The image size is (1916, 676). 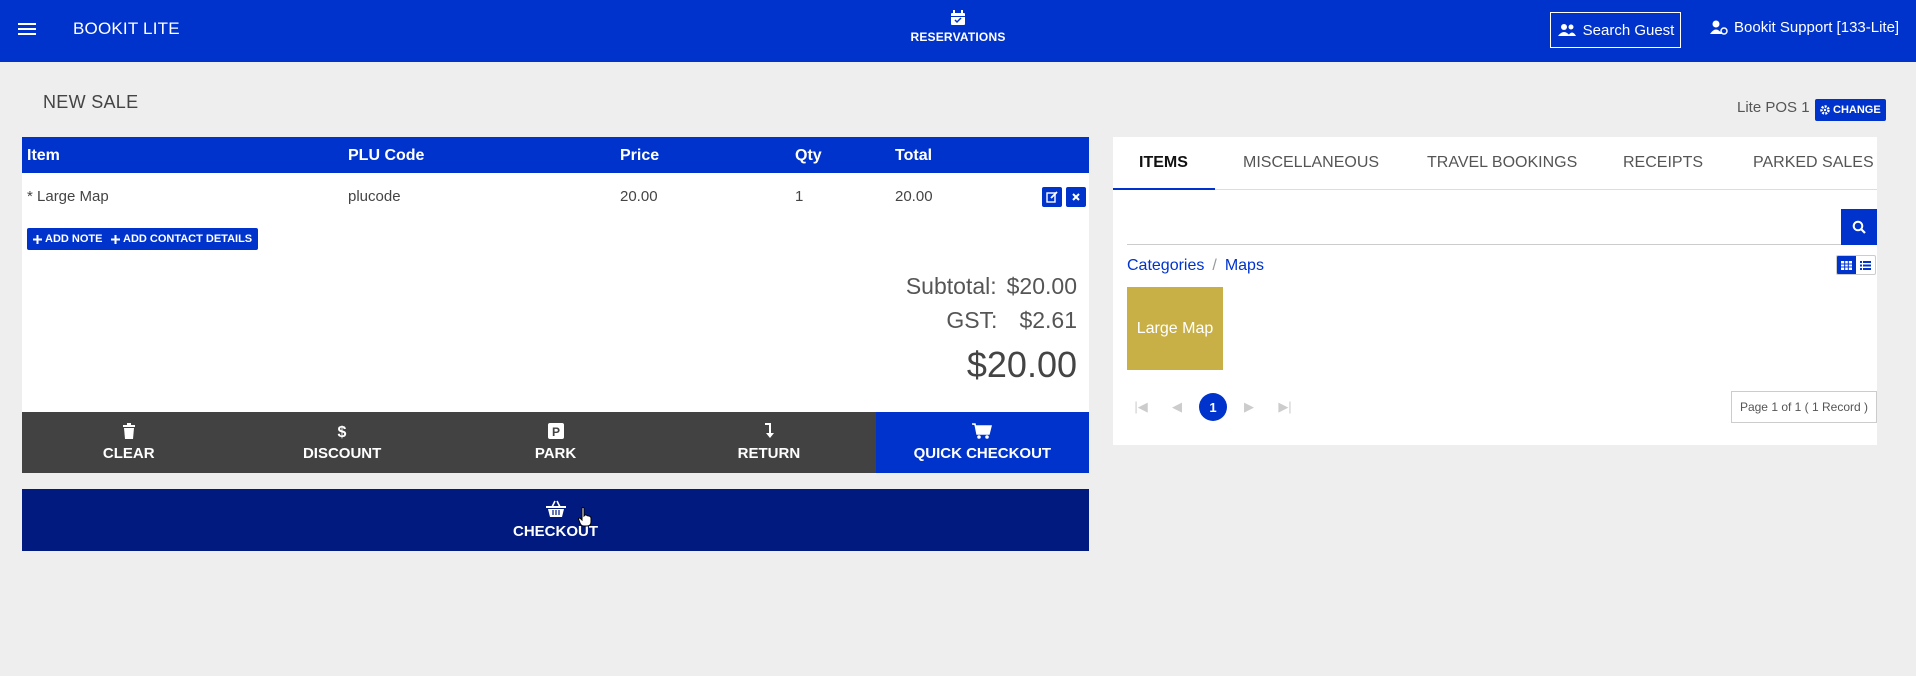 What do you see at coordinates (799, 196) in the screenshot?
I see `row-qty: 1` at bounding box center [799, 196].